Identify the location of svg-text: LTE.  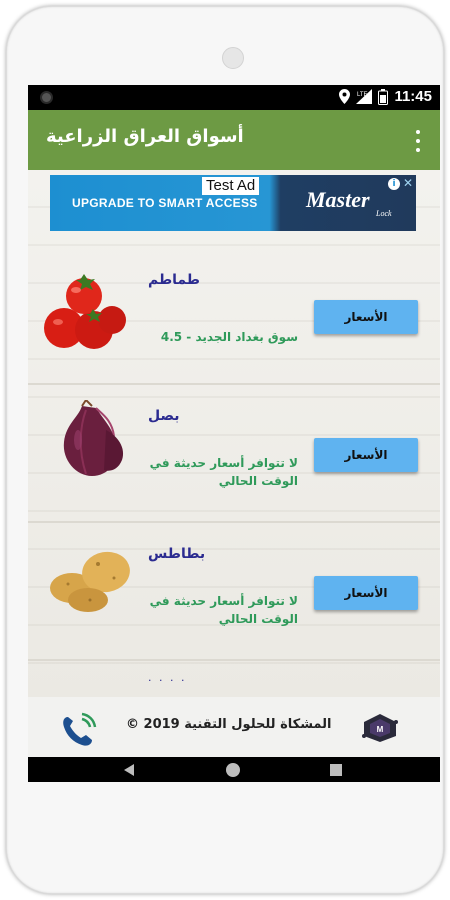
(362, 95).